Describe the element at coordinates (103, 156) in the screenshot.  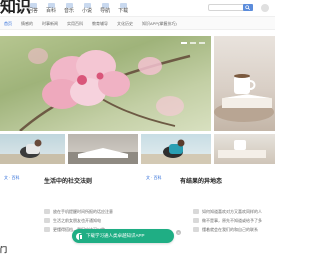
I see `book-image` at that location.